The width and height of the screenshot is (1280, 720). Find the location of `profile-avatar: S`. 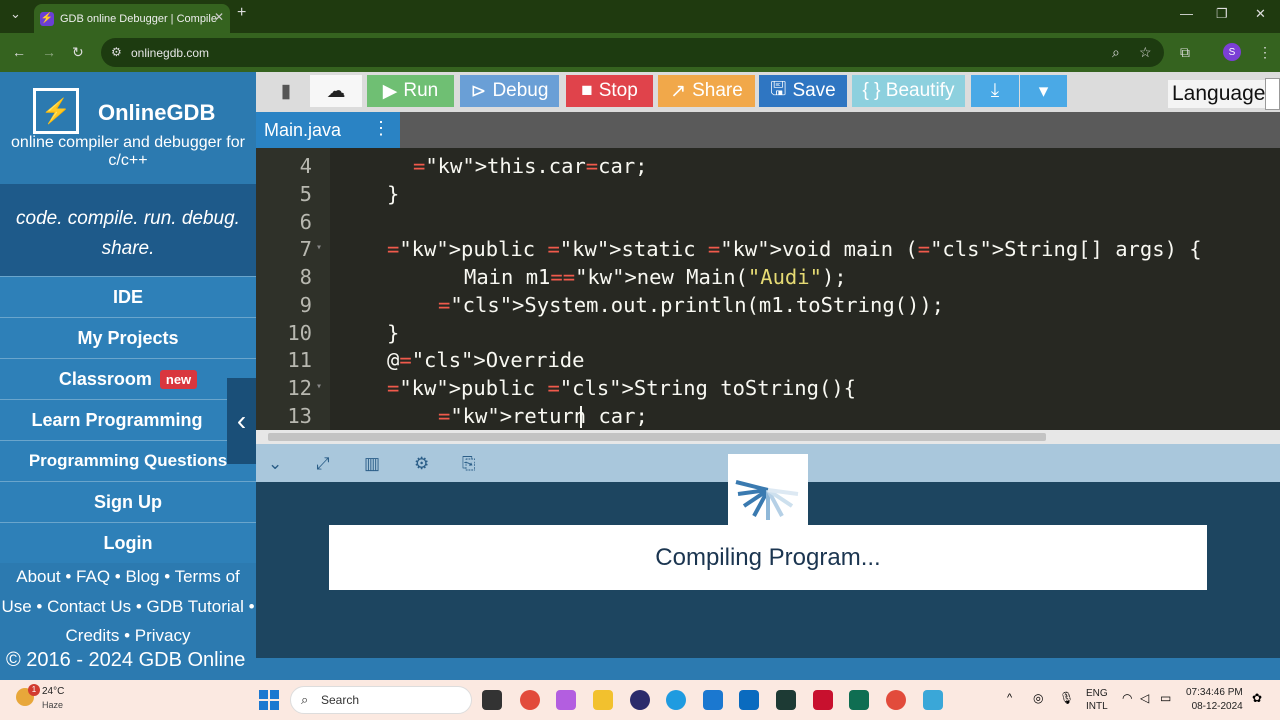

profile-avatar: S is located at coordinates (1232, 52).